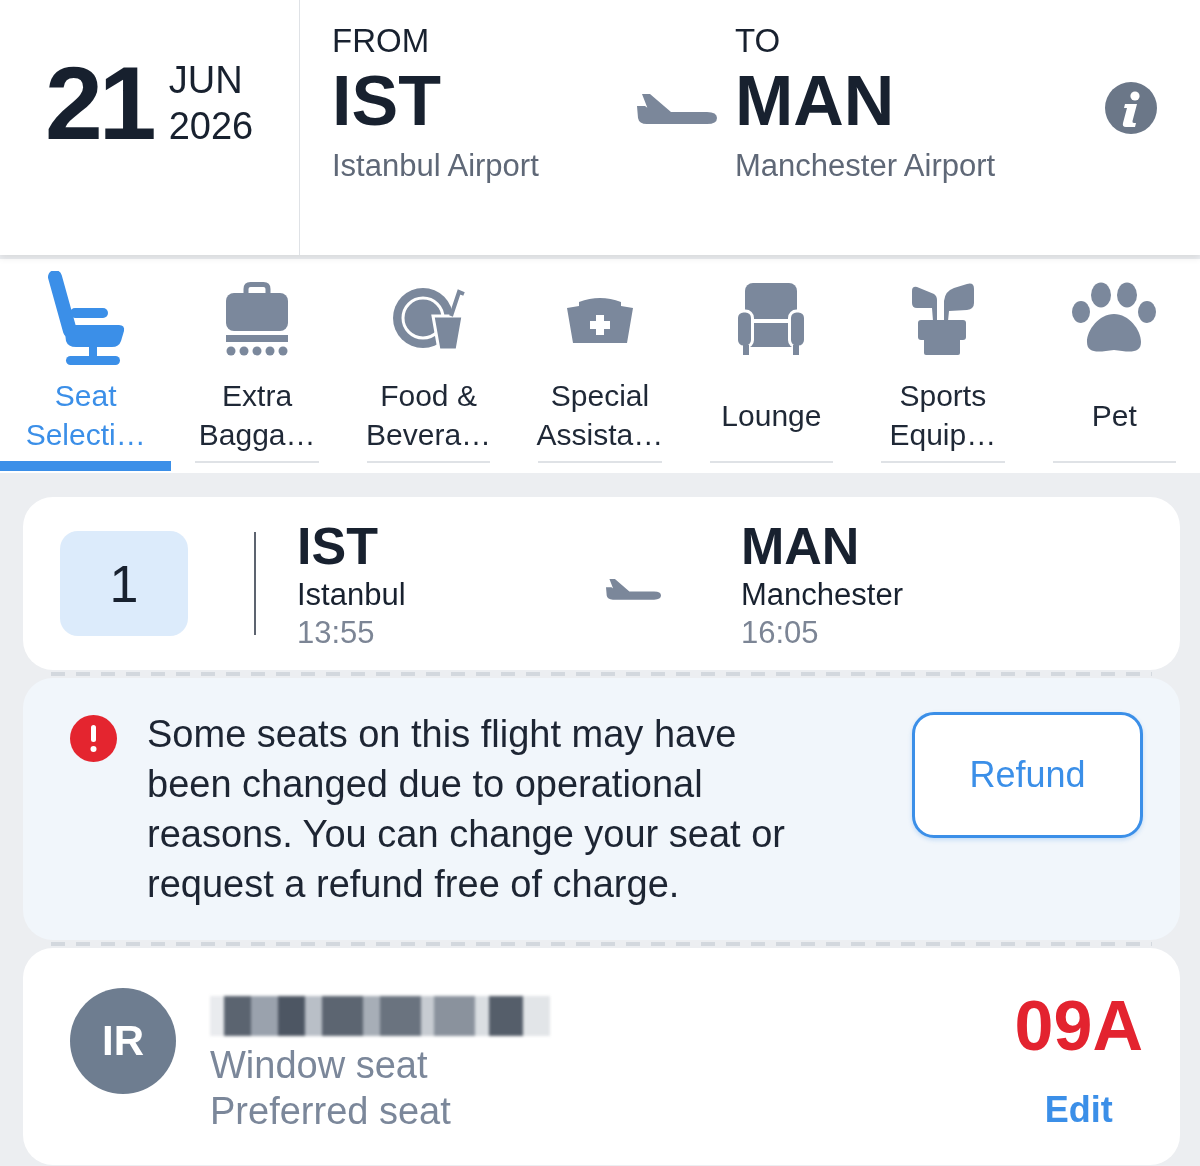  Describe the element at coordinates (466, 809) in the screenshot. I see `notice-message: Some seats on this flight may have been changed due to operational reasons. You can change your seat or request a refund free of charge.` at that location.